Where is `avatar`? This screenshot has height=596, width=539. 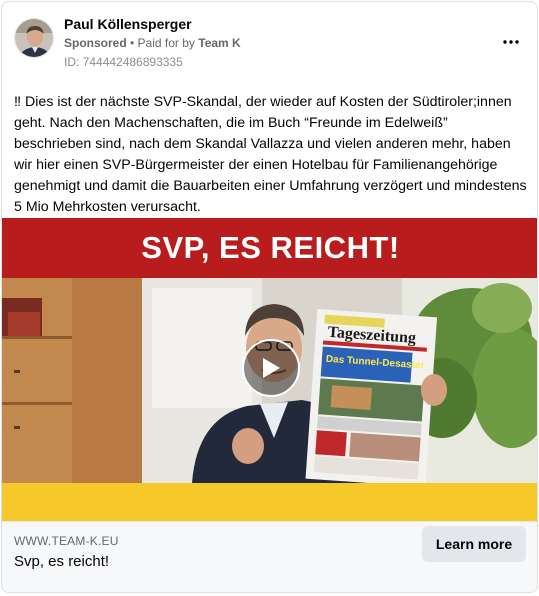 avatar is located at coordinates (34, 38).